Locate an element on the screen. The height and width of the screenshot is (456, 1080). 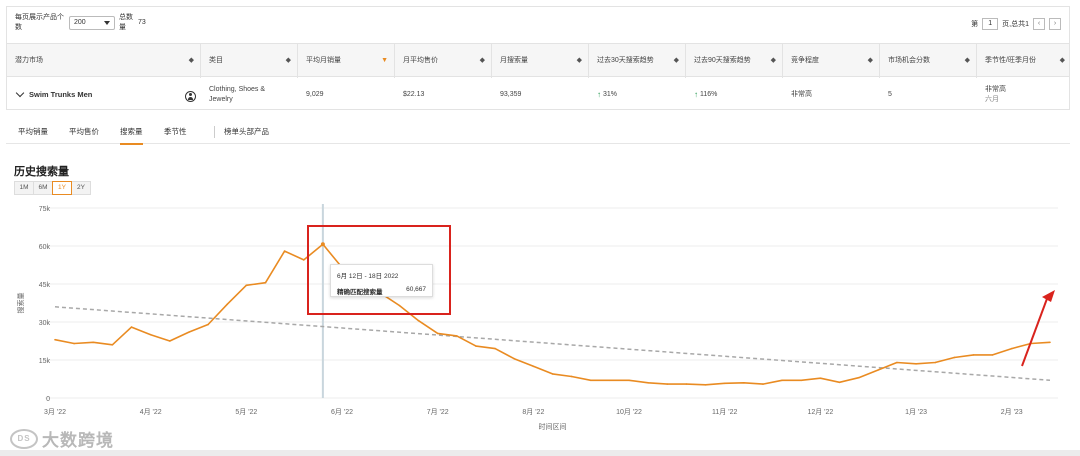
cell-monthly-search: 93,359 is located at coordinates (511, 94).